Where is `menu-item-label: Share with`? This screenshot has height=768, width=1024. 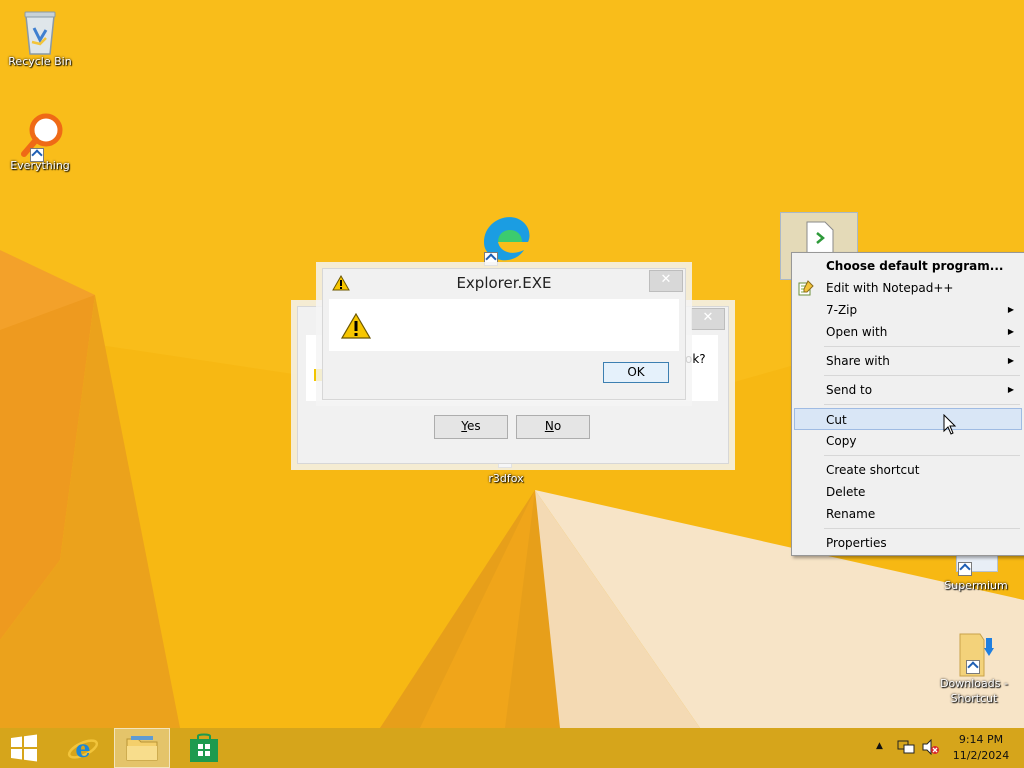 menu-item-label: Share with is located at coordinates (858, 361).